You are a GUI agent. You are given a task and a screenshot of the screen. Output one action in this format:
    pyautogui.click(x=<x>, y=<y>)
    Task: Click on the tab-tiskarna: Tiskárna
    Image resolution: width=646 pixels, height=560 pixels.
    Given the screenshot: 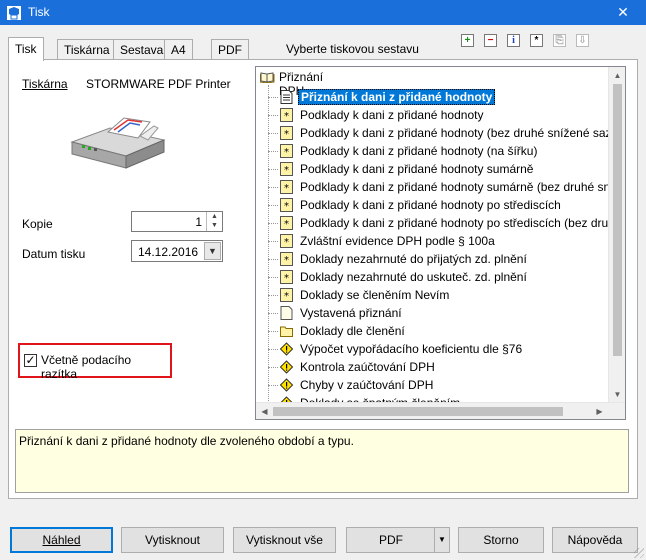 What is the action you would take?
    pyautogui.click(x=87, y=49)
    